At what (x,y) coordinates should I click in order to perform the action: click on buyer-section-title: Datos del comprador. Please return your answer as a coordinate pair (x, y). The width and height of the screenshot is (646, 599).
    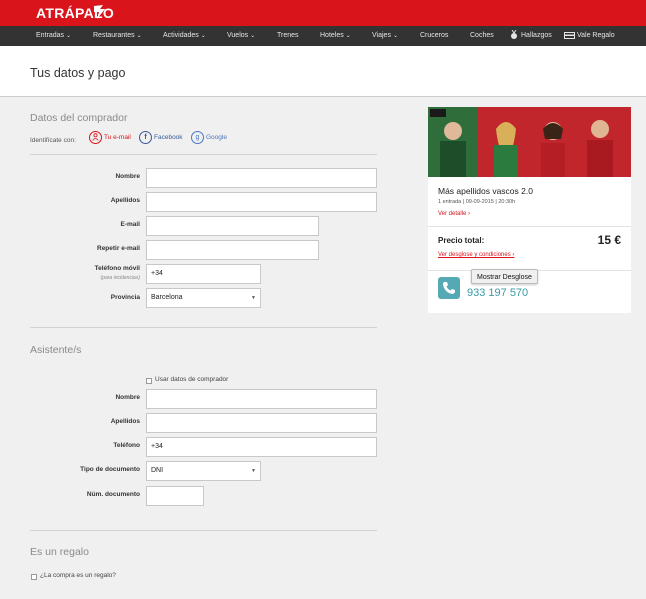
    Looking at the image, I should click on (79, 118).